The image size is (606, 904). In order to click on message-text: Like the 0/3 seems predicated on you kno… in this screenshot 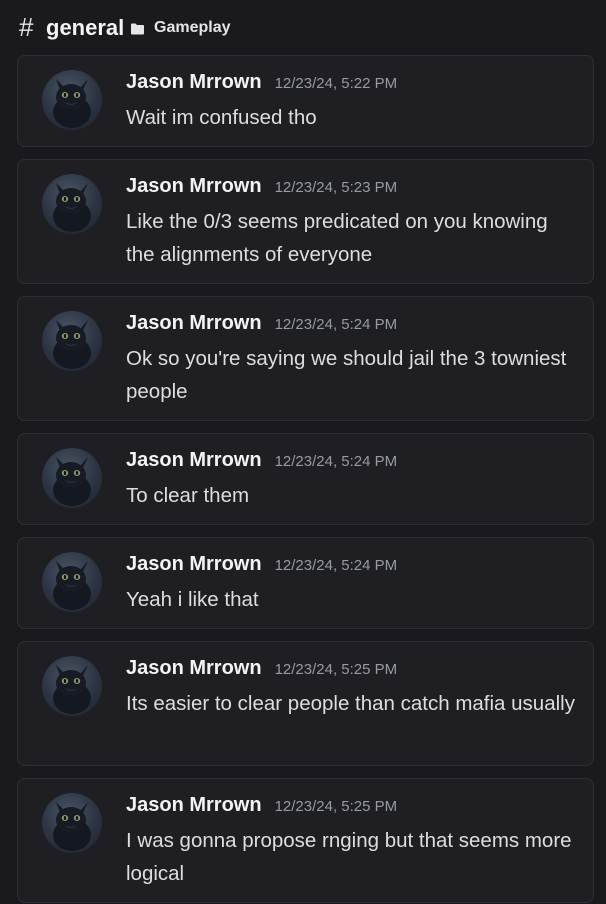, I will do `click(337, 238)`.